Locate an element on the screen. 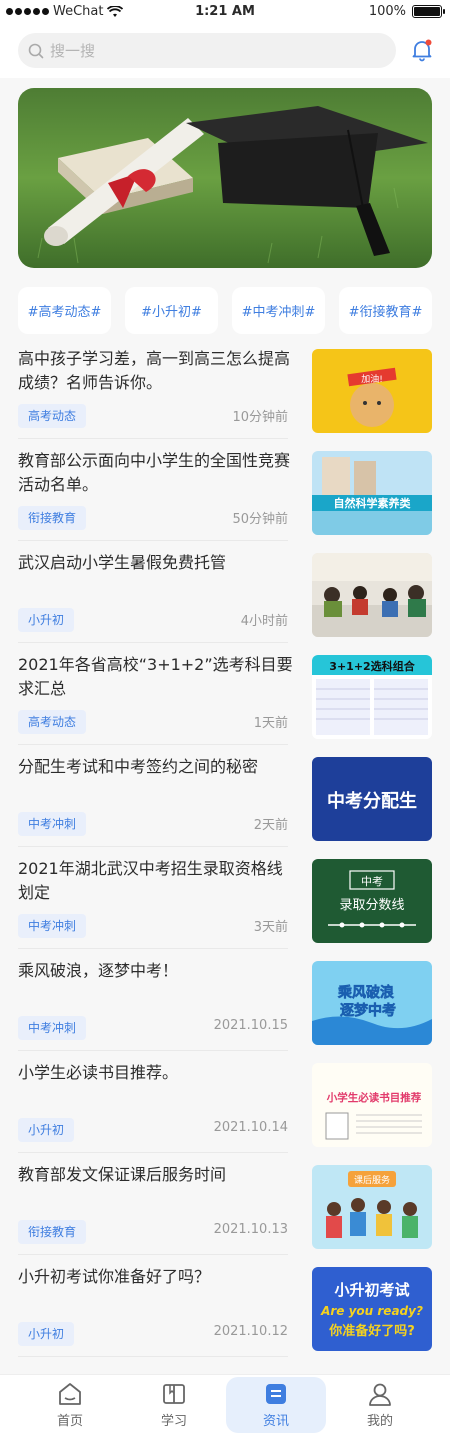 The height and width of the screenshot is (1434, 450). battery-group: 100% is located at coordinates (406, 11).